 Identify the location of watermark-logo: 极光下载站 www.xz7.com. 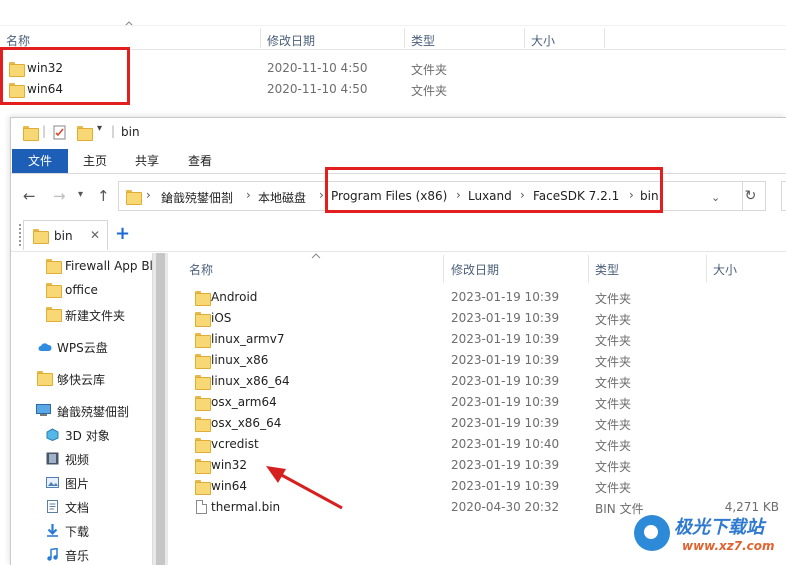
(708, 537).